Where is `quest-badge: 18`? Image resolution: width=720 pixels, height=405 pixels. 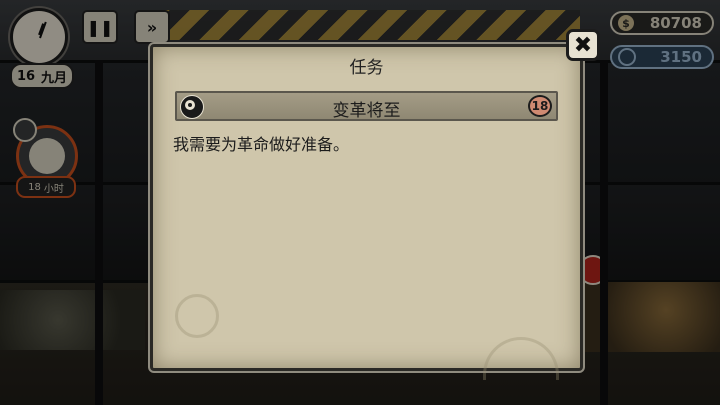
quest-badge: 18 is located at coordinates (540, 106).